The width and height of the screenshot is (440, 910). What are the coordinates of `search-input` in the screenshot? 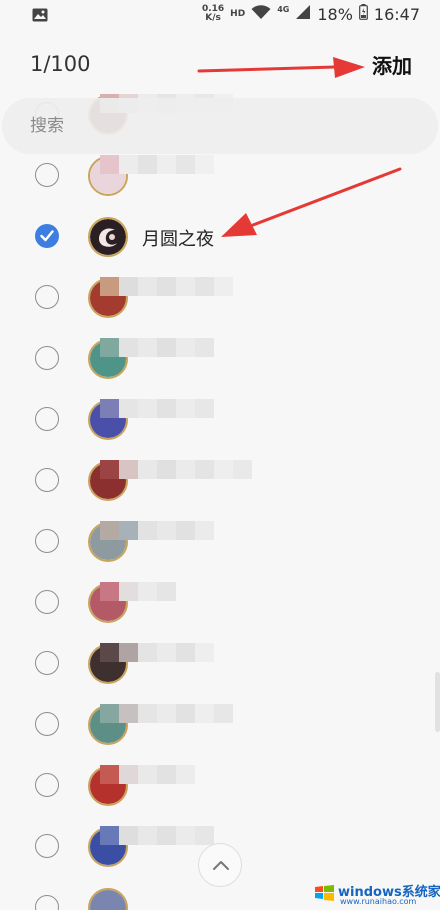 It's located at (210, 126).